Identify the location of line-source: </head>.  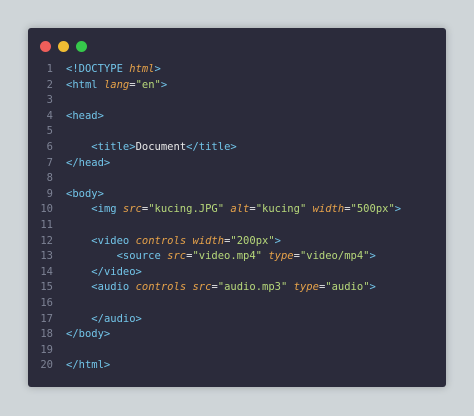
(81, 164).